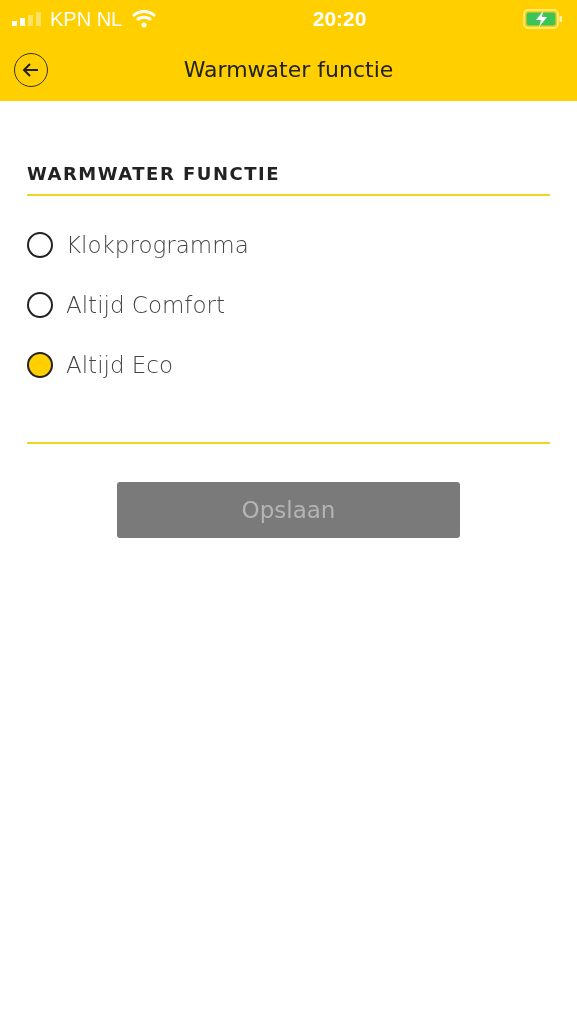  What do you see at coordinates (144, 19) in the screenshot?
I see `wifi-icon` at bounding box center [144, 19].